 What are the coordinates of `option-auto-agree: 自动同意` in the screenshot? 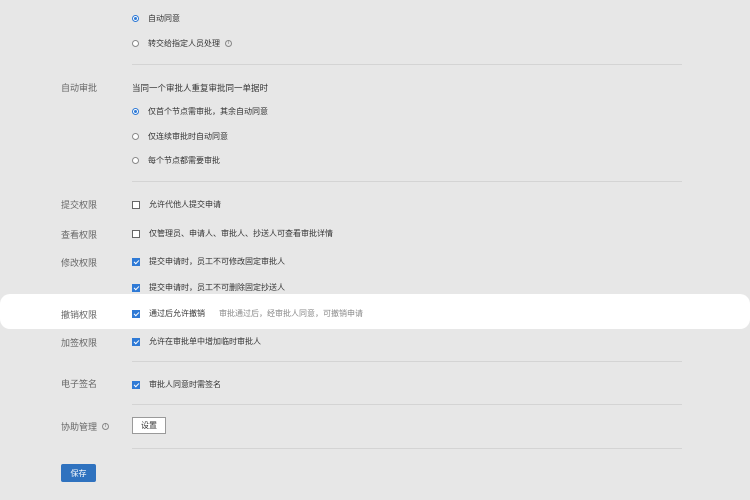 It's located at (156, 18).